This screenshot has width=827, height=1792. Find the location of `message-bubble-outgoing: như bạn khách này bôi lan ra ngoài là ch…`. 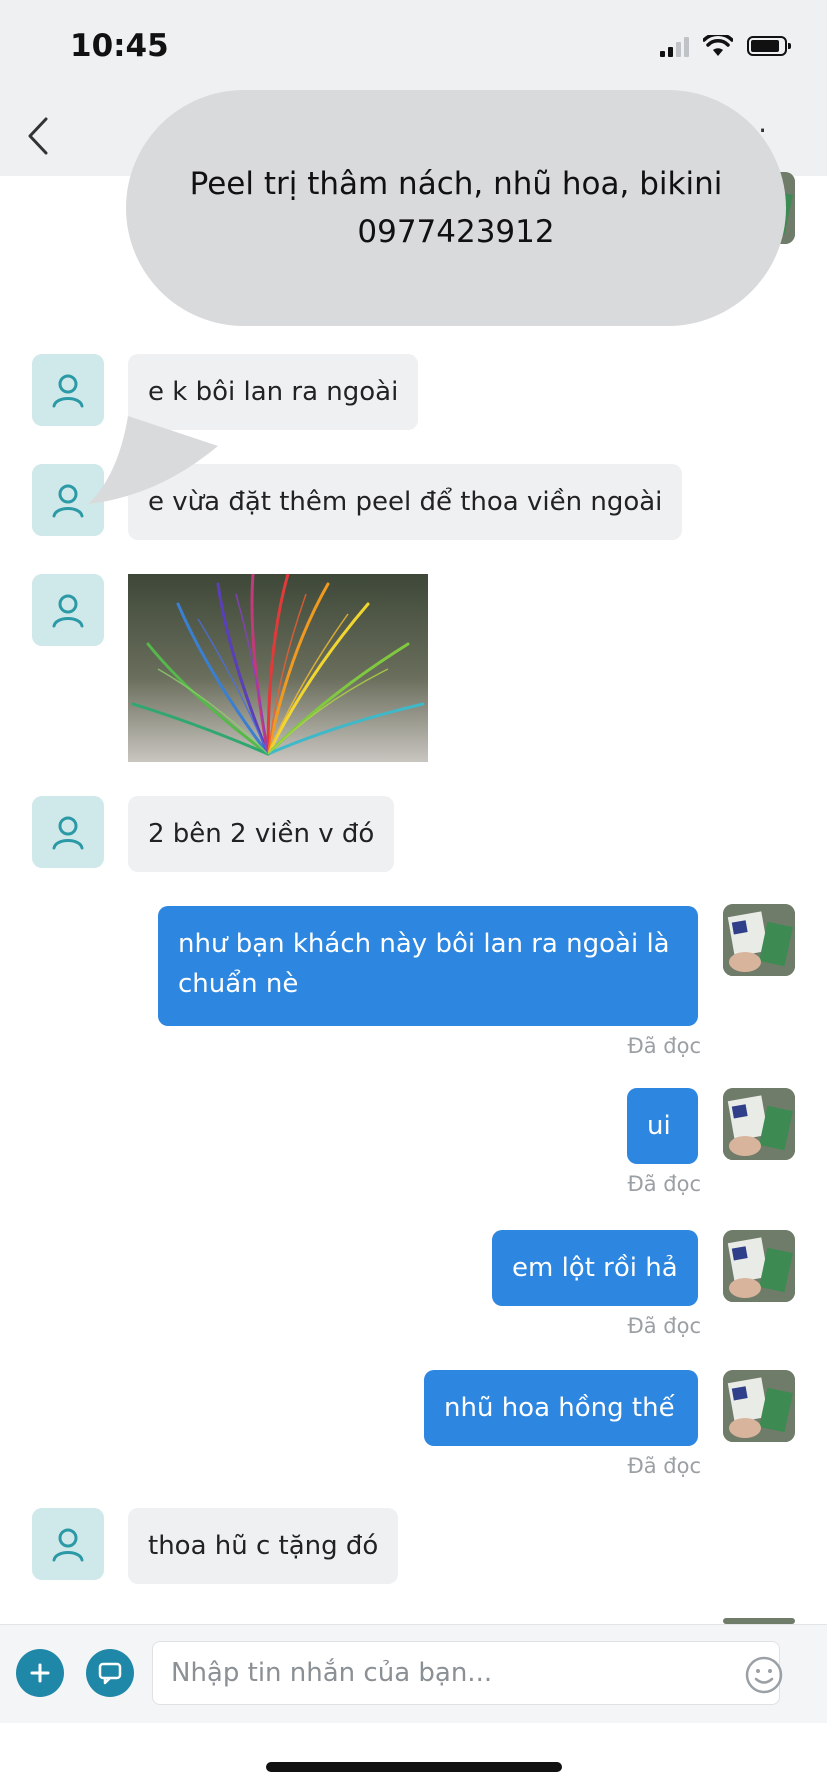

message-bubble-outgoing: như bạn khách này bôi lan ra ngoài là ch… is located at coordinates (428, 966).